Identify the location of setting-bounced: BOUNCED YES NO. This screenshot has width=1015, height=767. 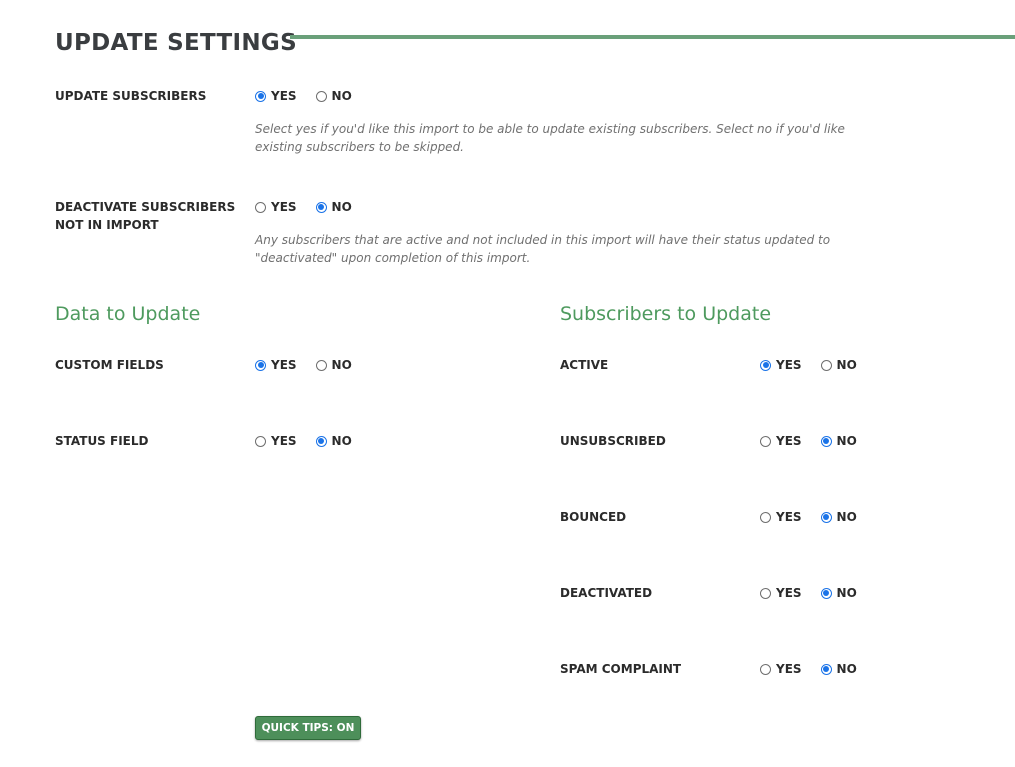
(760, 518).